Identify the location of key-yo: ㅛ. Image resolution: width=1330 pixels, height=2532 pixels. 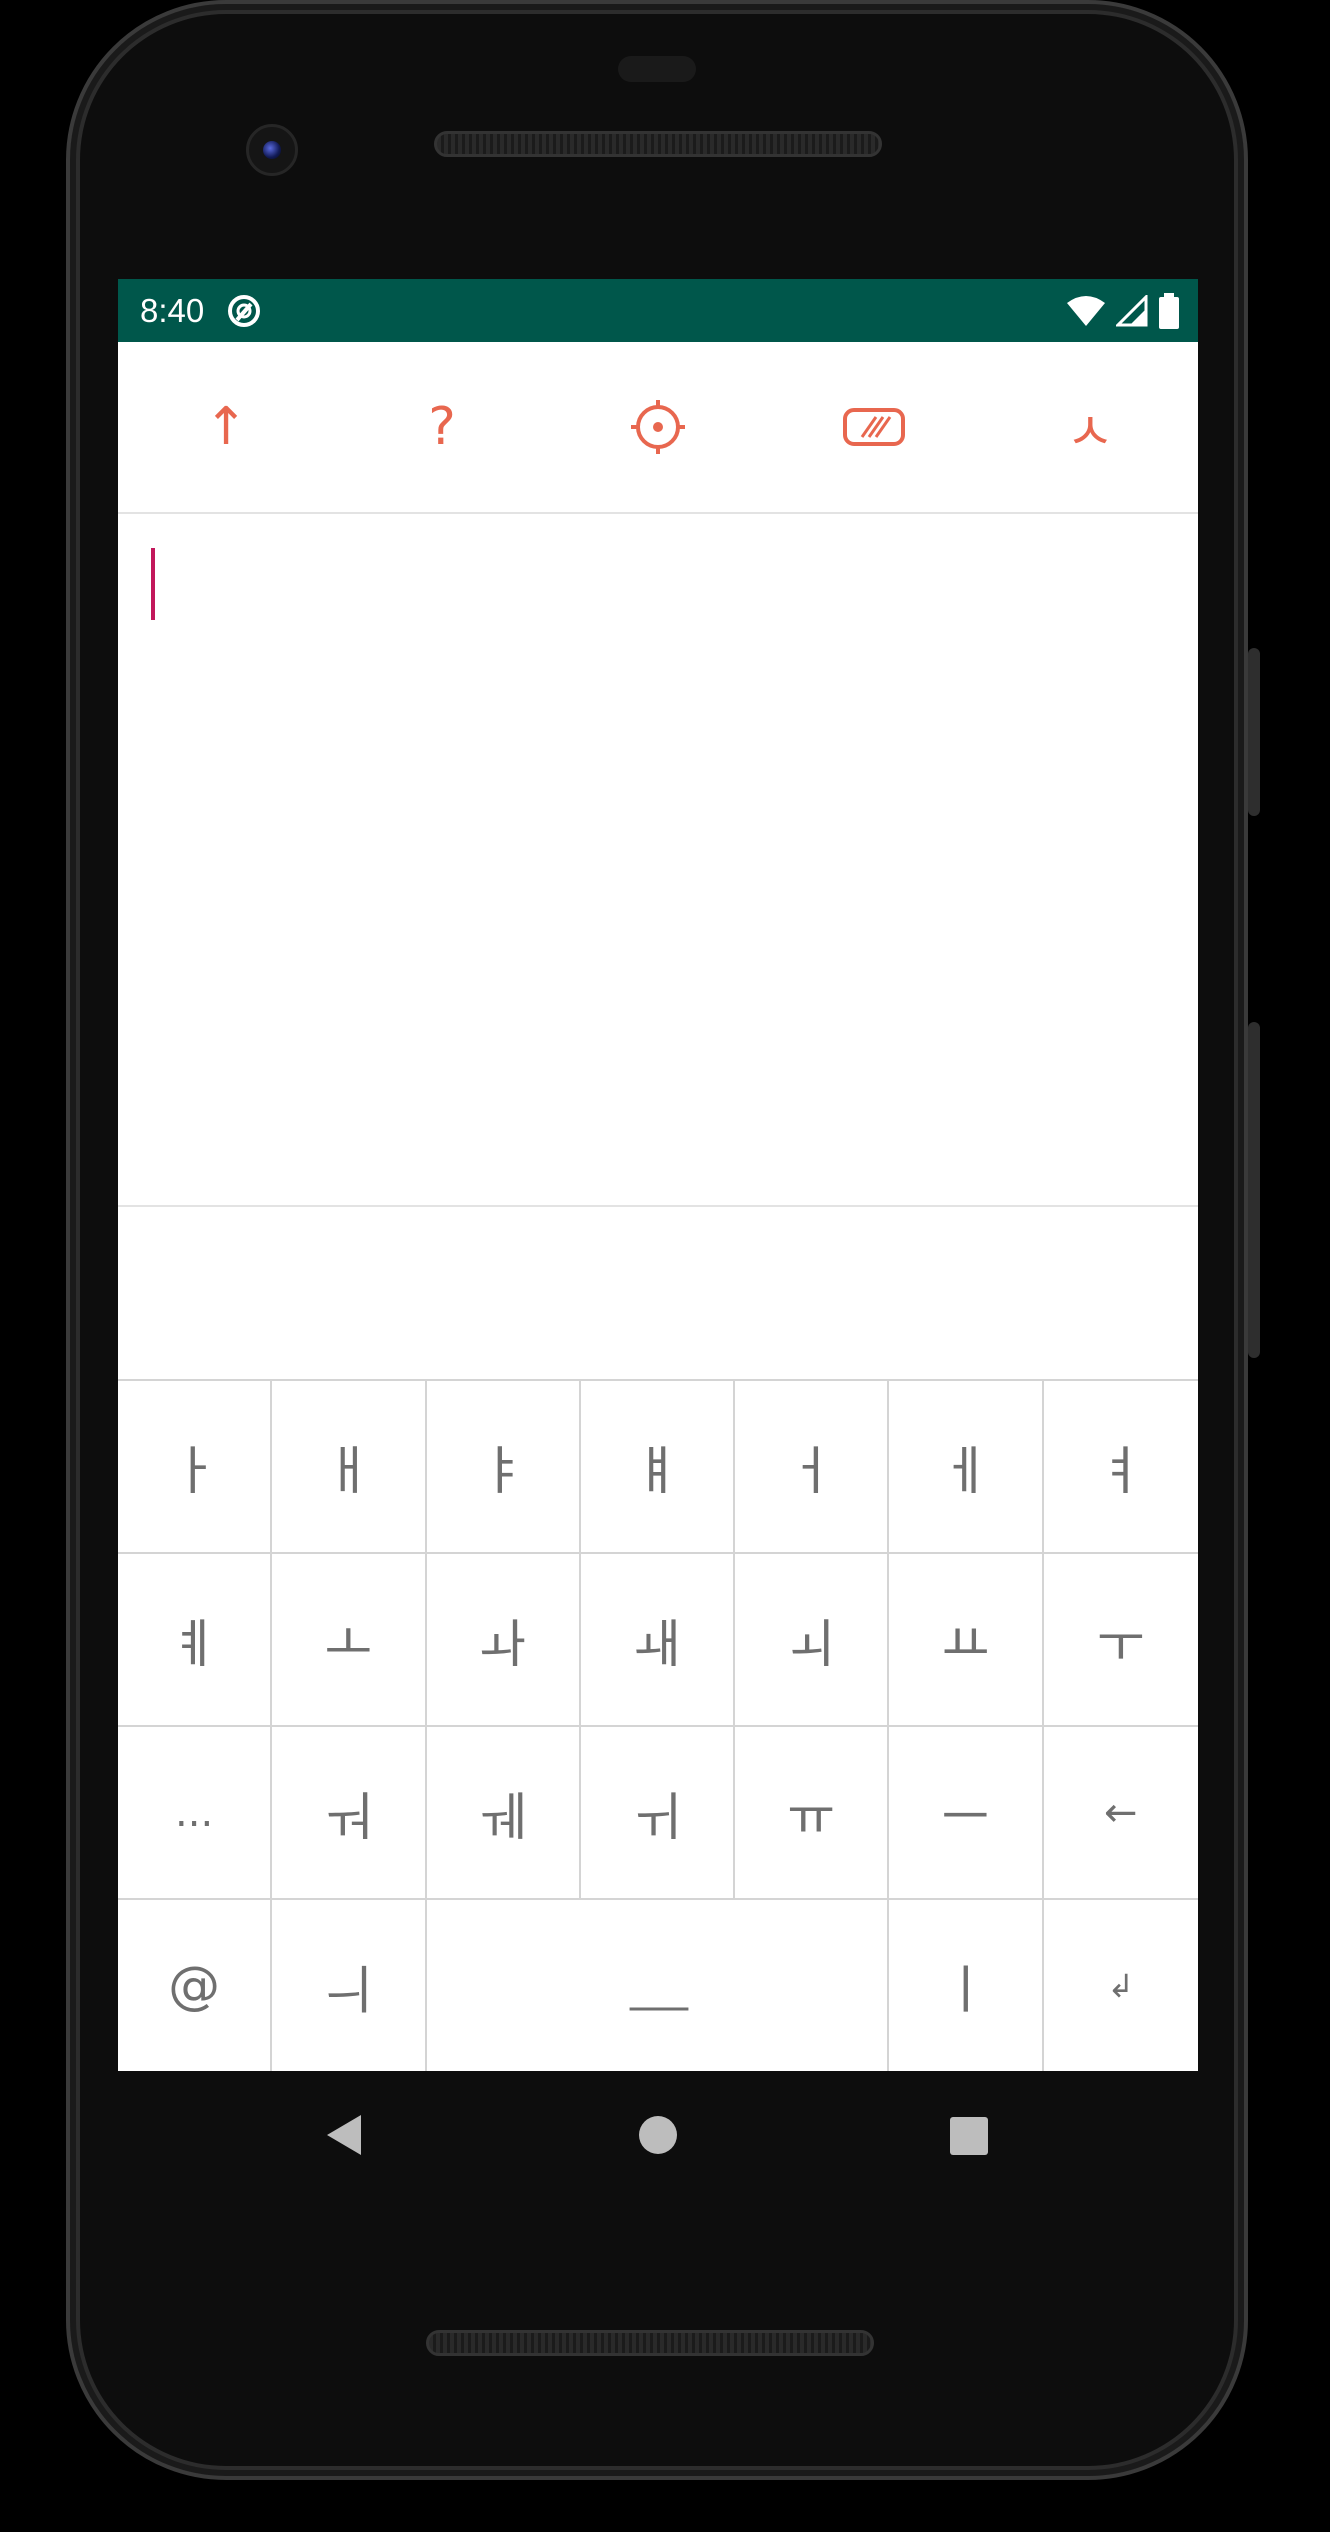
(966, 1638).